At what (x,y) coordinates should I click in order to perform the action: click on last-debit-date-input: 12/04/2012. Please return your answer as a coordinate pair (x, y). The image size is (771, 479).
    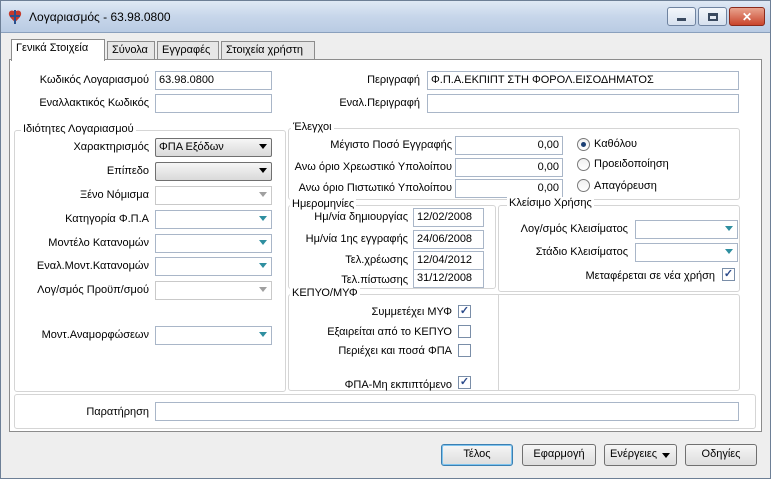
    Looking at the image, I should click on (448, 260).